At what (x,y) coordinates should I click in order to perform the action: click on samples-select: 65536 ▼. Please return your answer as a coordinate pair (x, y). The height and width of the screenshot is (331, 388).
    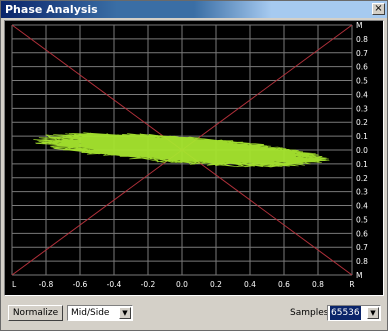
    Looking at the image, I should click on (354, 313).